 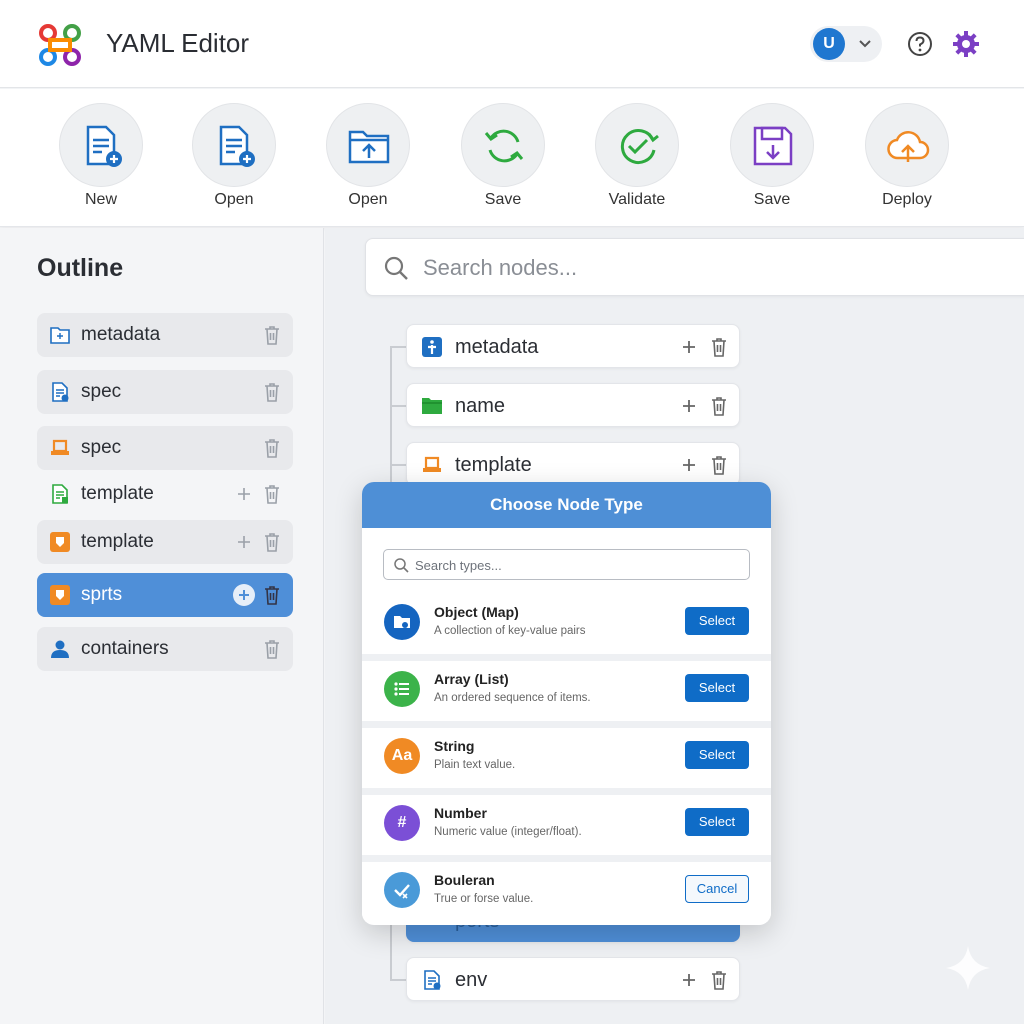 I want to click on tree-node-name: name, so click(x=573, y=405).